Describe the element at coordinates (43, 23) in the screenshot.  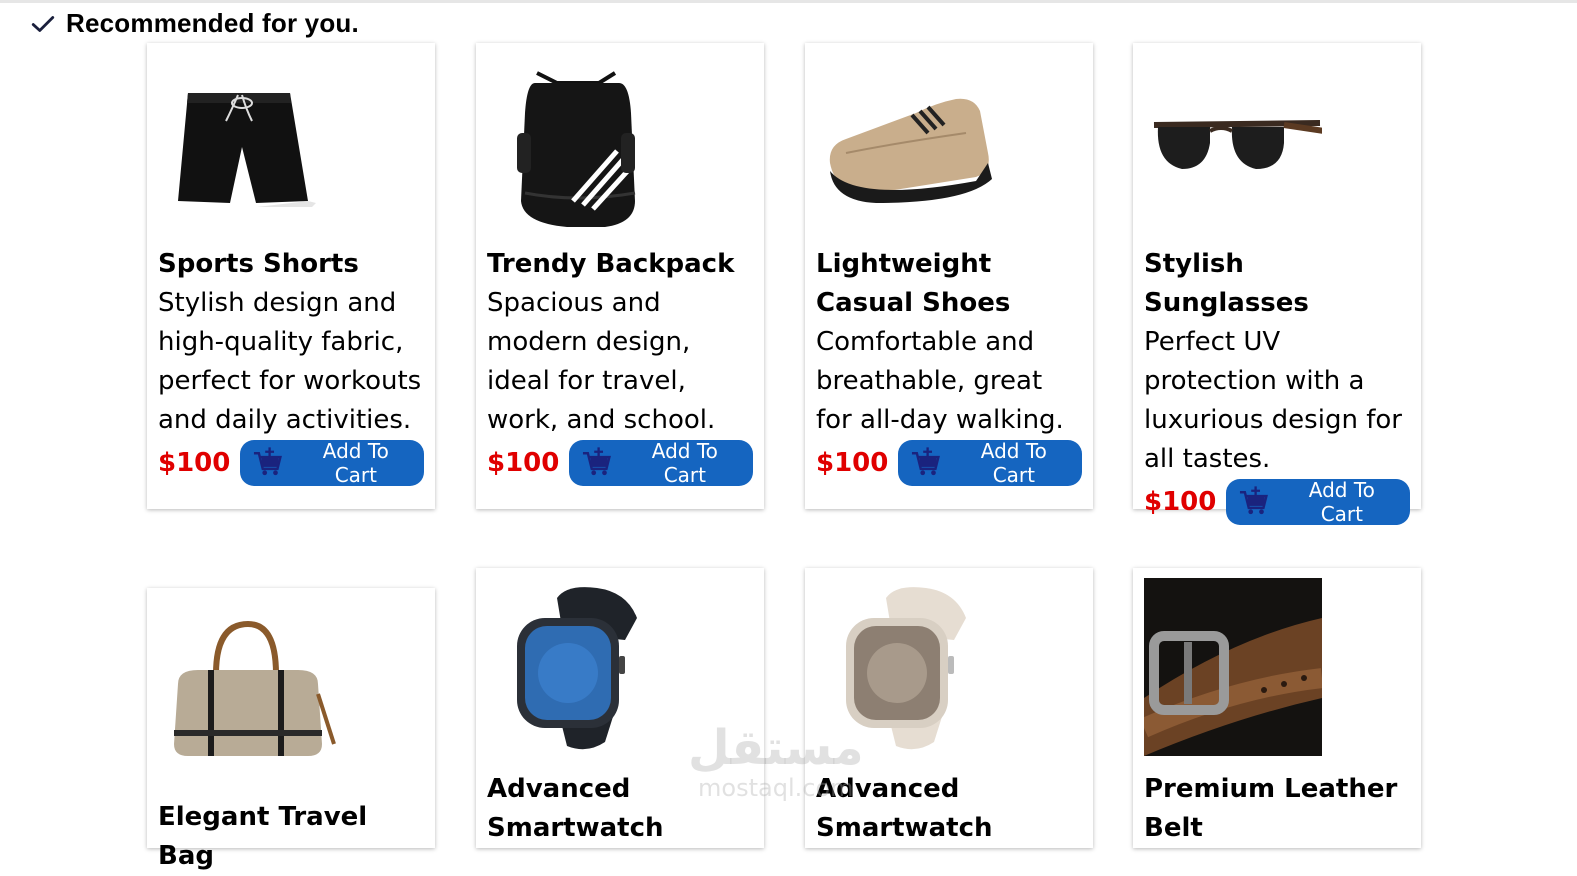
I see `check-icon` at that location.